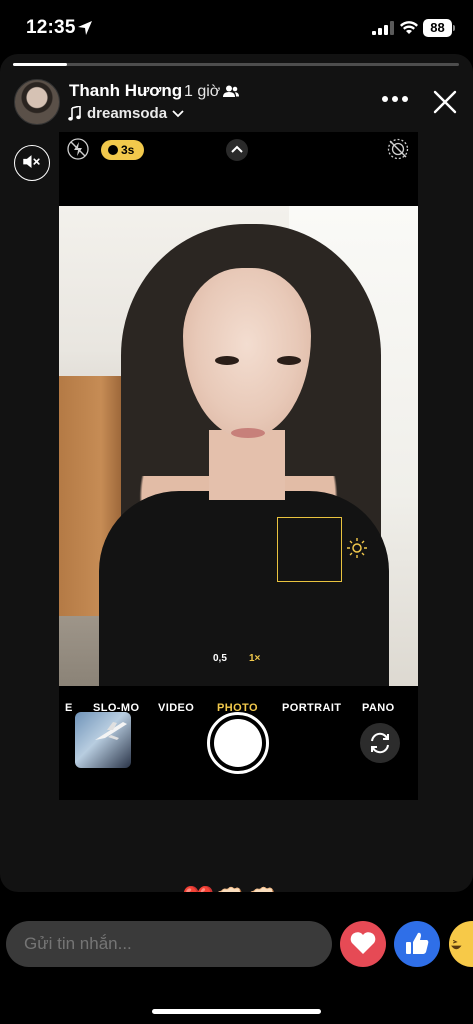  Describe the element at coordinates (74, 113) in the screenshot. I see `music-note-icon` at that location.